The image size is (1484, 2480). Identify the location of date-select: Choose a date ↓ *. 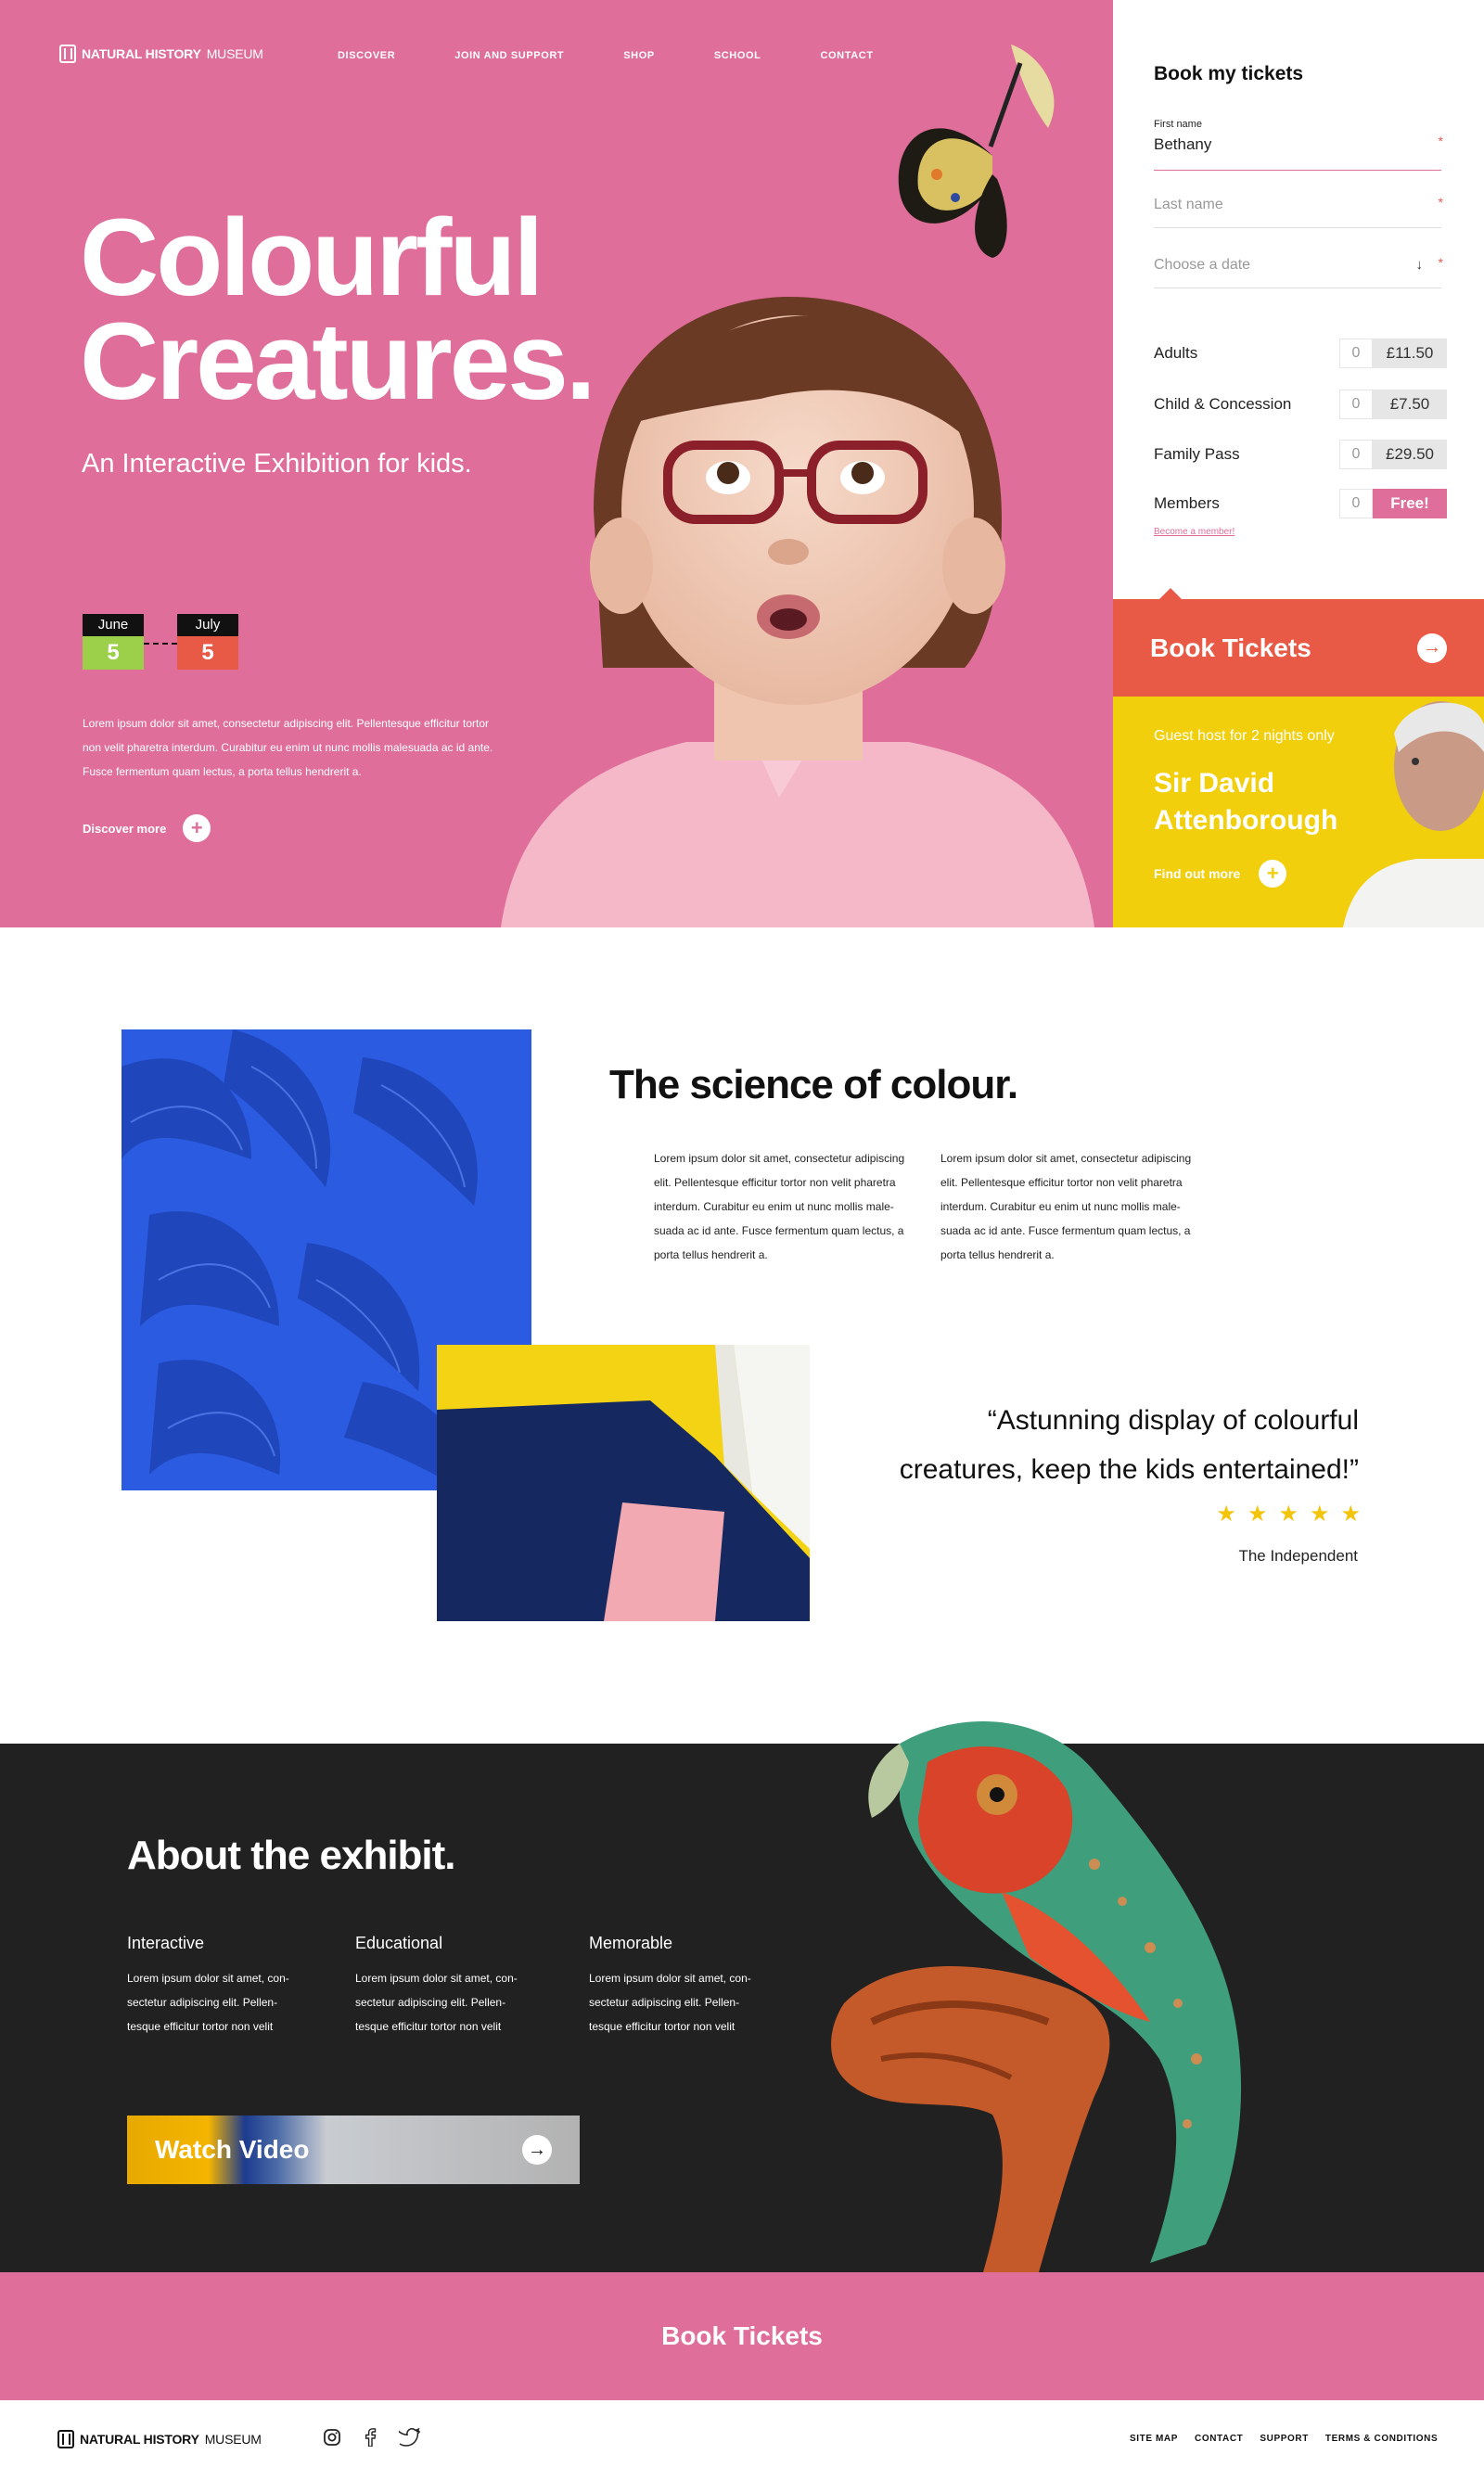
(1298, 271).